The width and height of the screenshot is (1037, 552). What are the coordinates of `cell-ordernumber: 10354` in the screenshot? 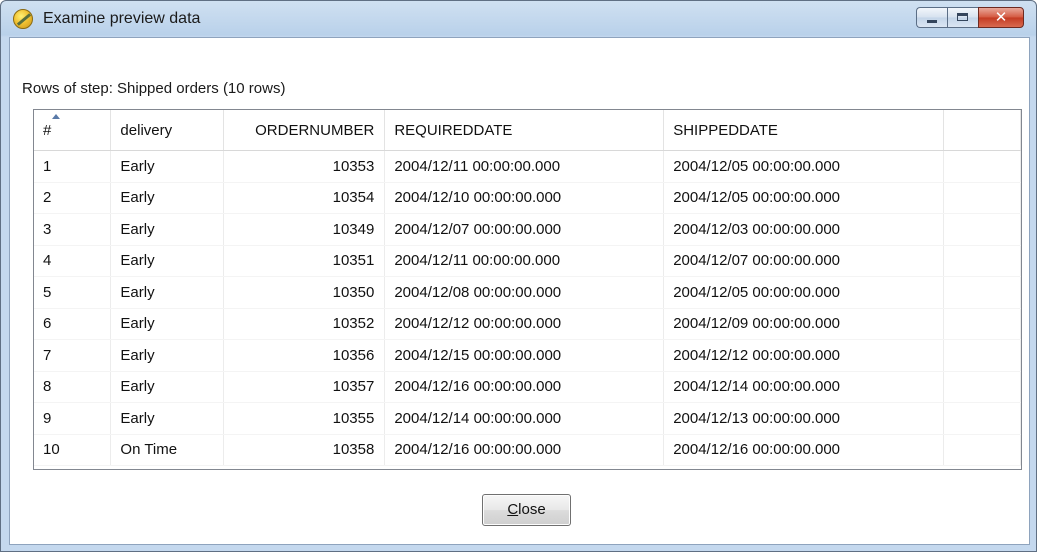 It's located at (304, 198).